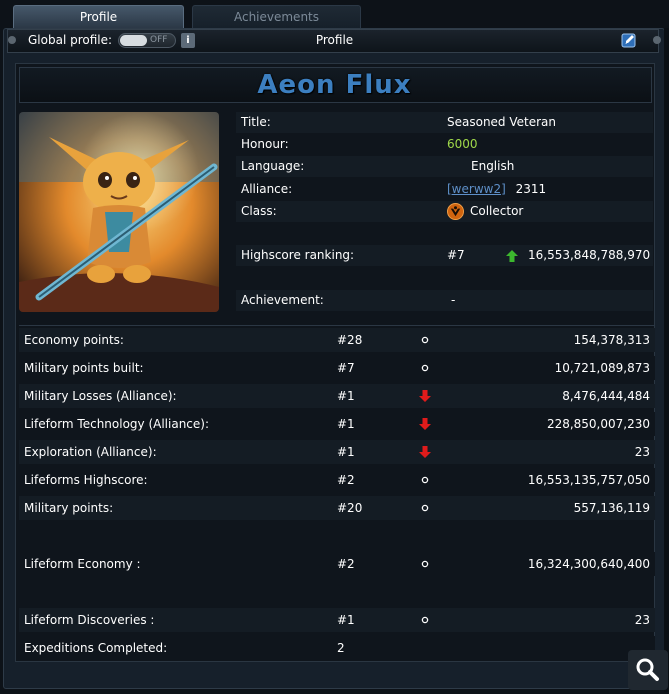 The image size is (669, 694). I want to click on stat-rank: 2, so click(341, 648).